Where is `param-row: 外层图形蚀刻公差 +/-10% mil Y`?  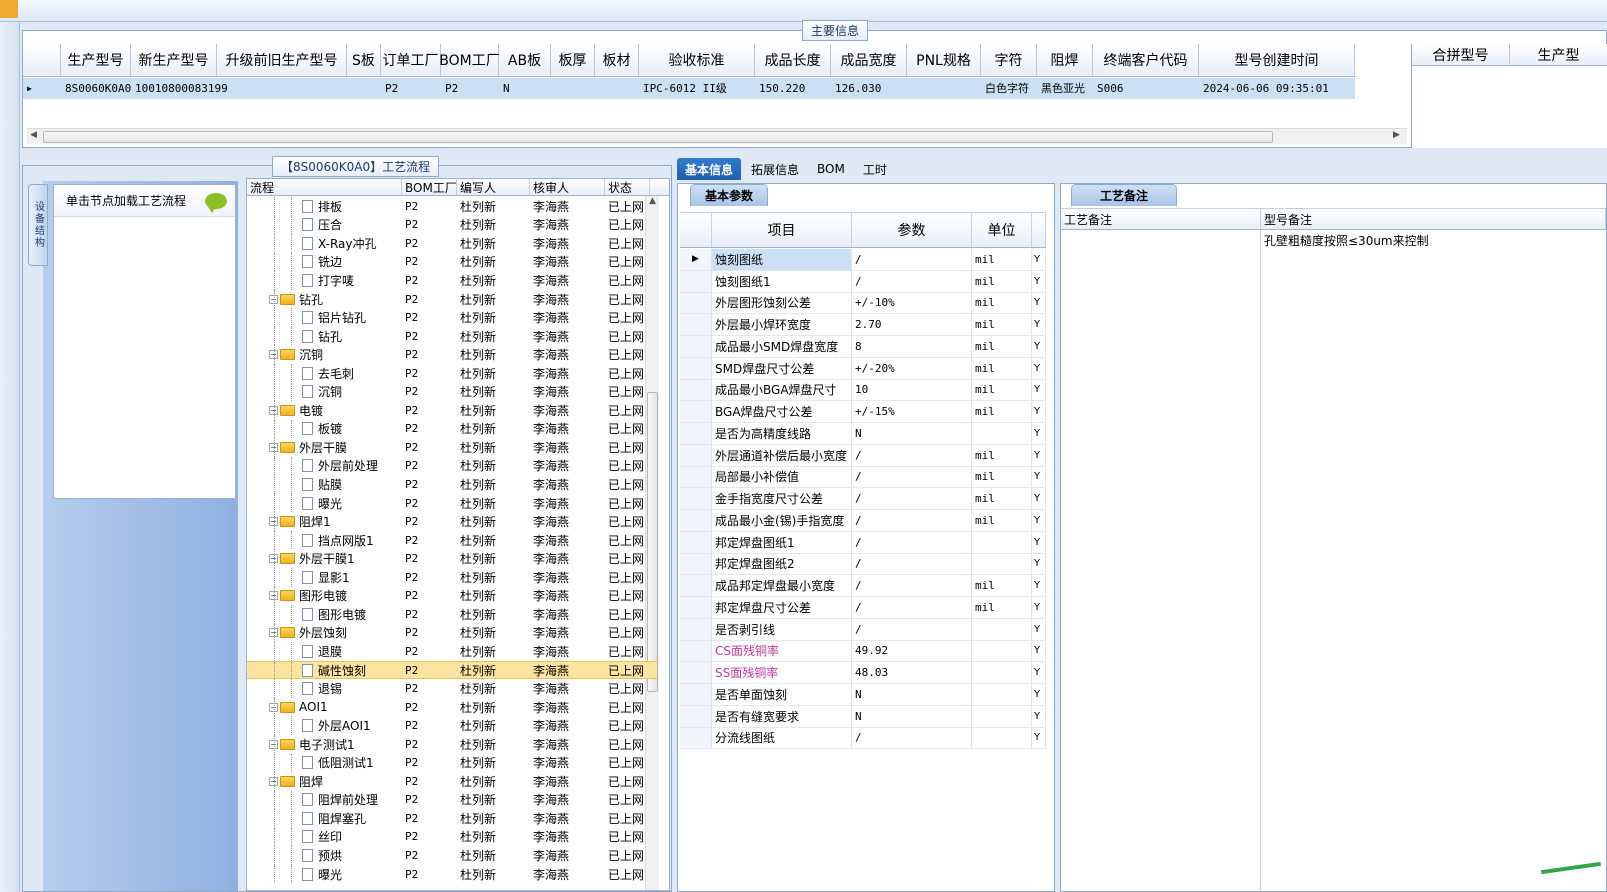
param-row: 外层图形蚀刻公差 +/-10% mil Y is located at coordinates (863, 303).